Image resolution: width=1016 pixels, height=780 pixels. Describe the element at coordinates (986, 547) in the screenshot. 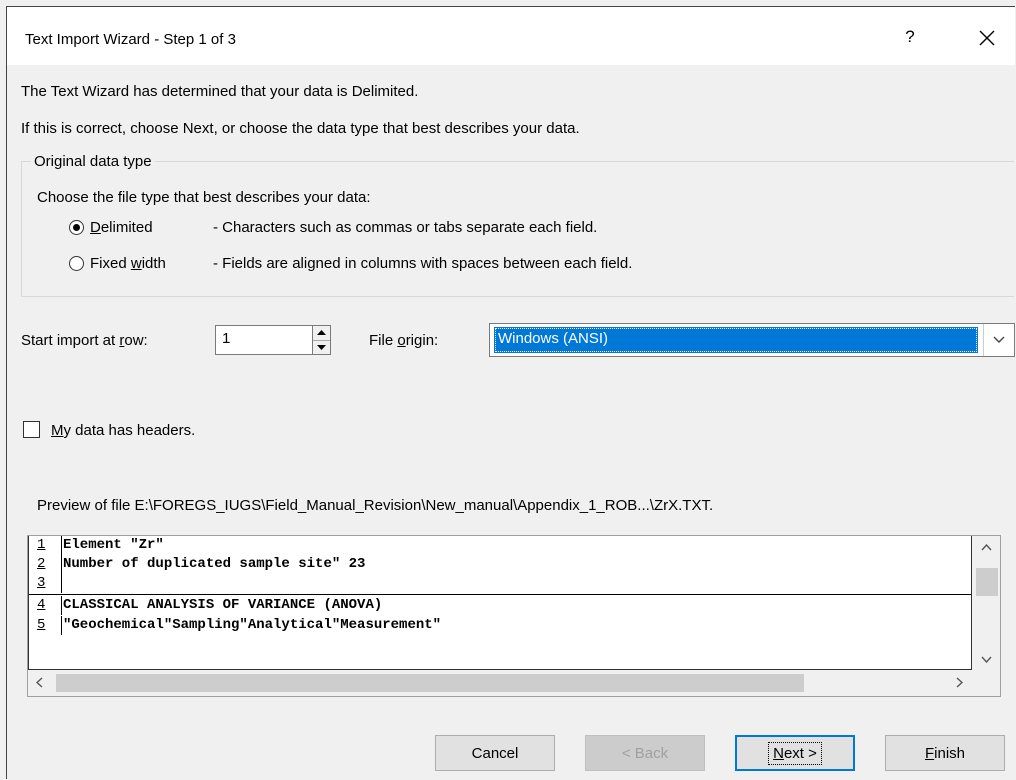

I see `scroll-up-icon` at that location.